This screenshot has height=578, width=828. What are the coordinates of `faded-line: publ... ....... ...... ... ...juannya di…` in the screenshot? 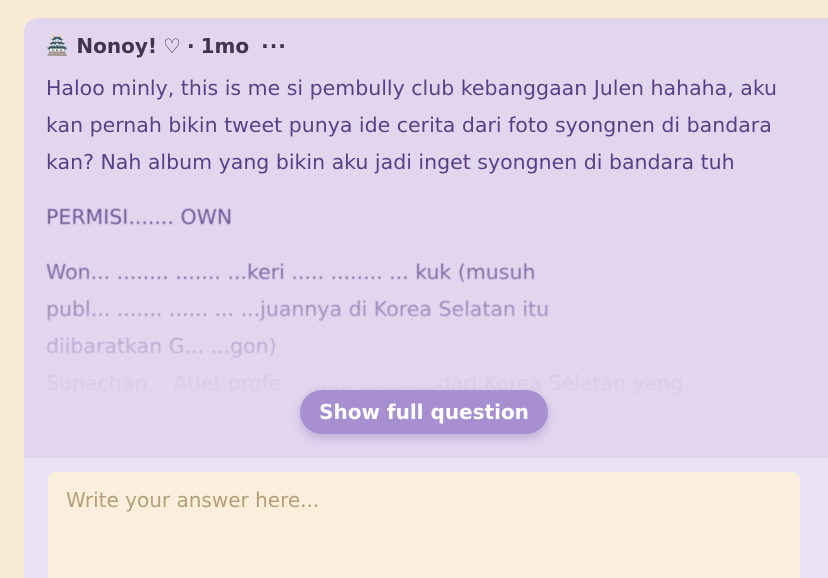 It's located at (298, 309).